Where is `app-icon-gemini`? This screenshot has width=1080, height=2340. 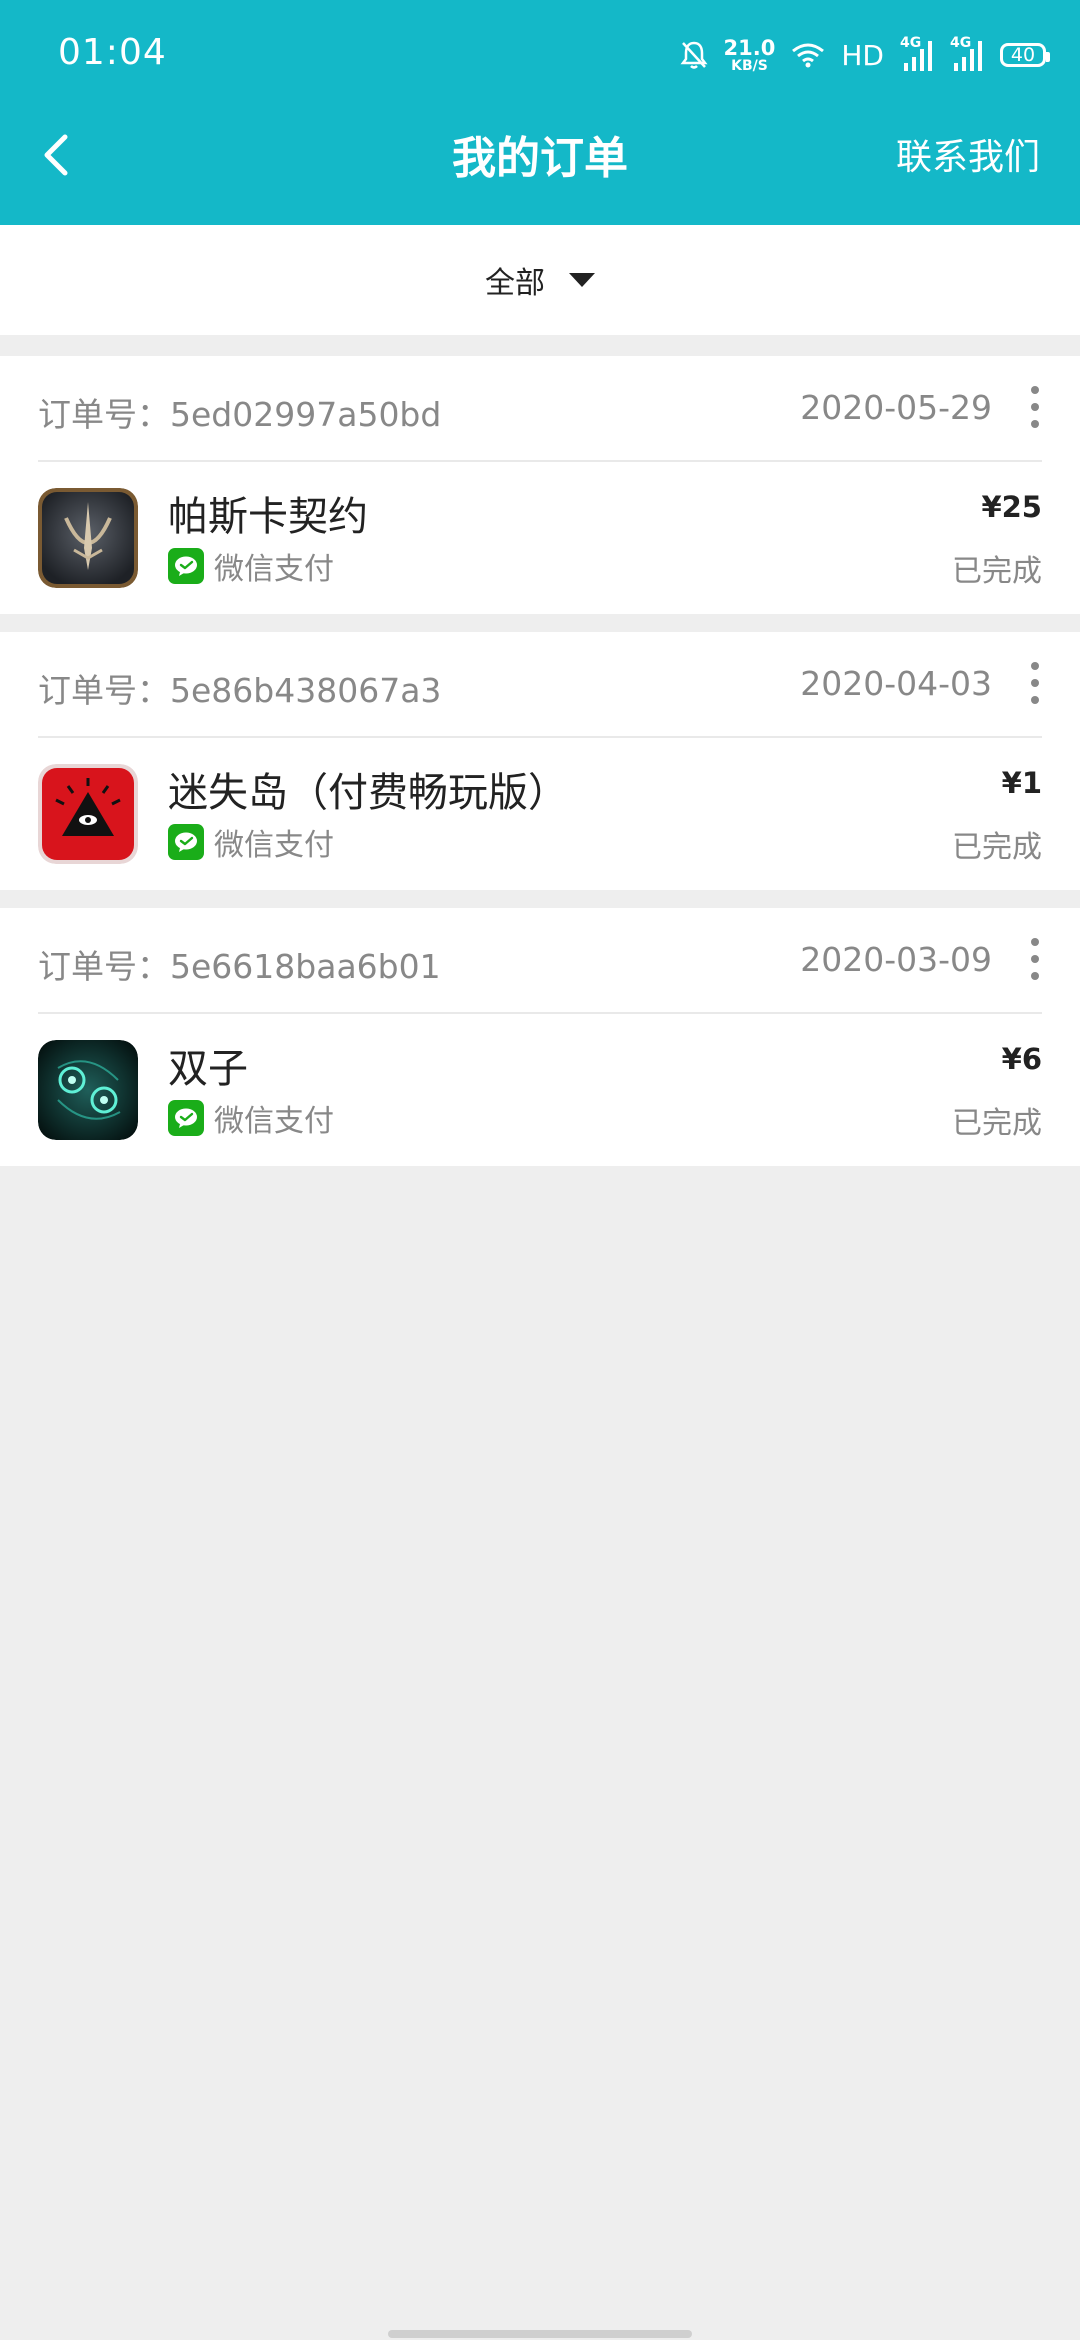 app-icon-gemini is located at coordinates (88, 1090).